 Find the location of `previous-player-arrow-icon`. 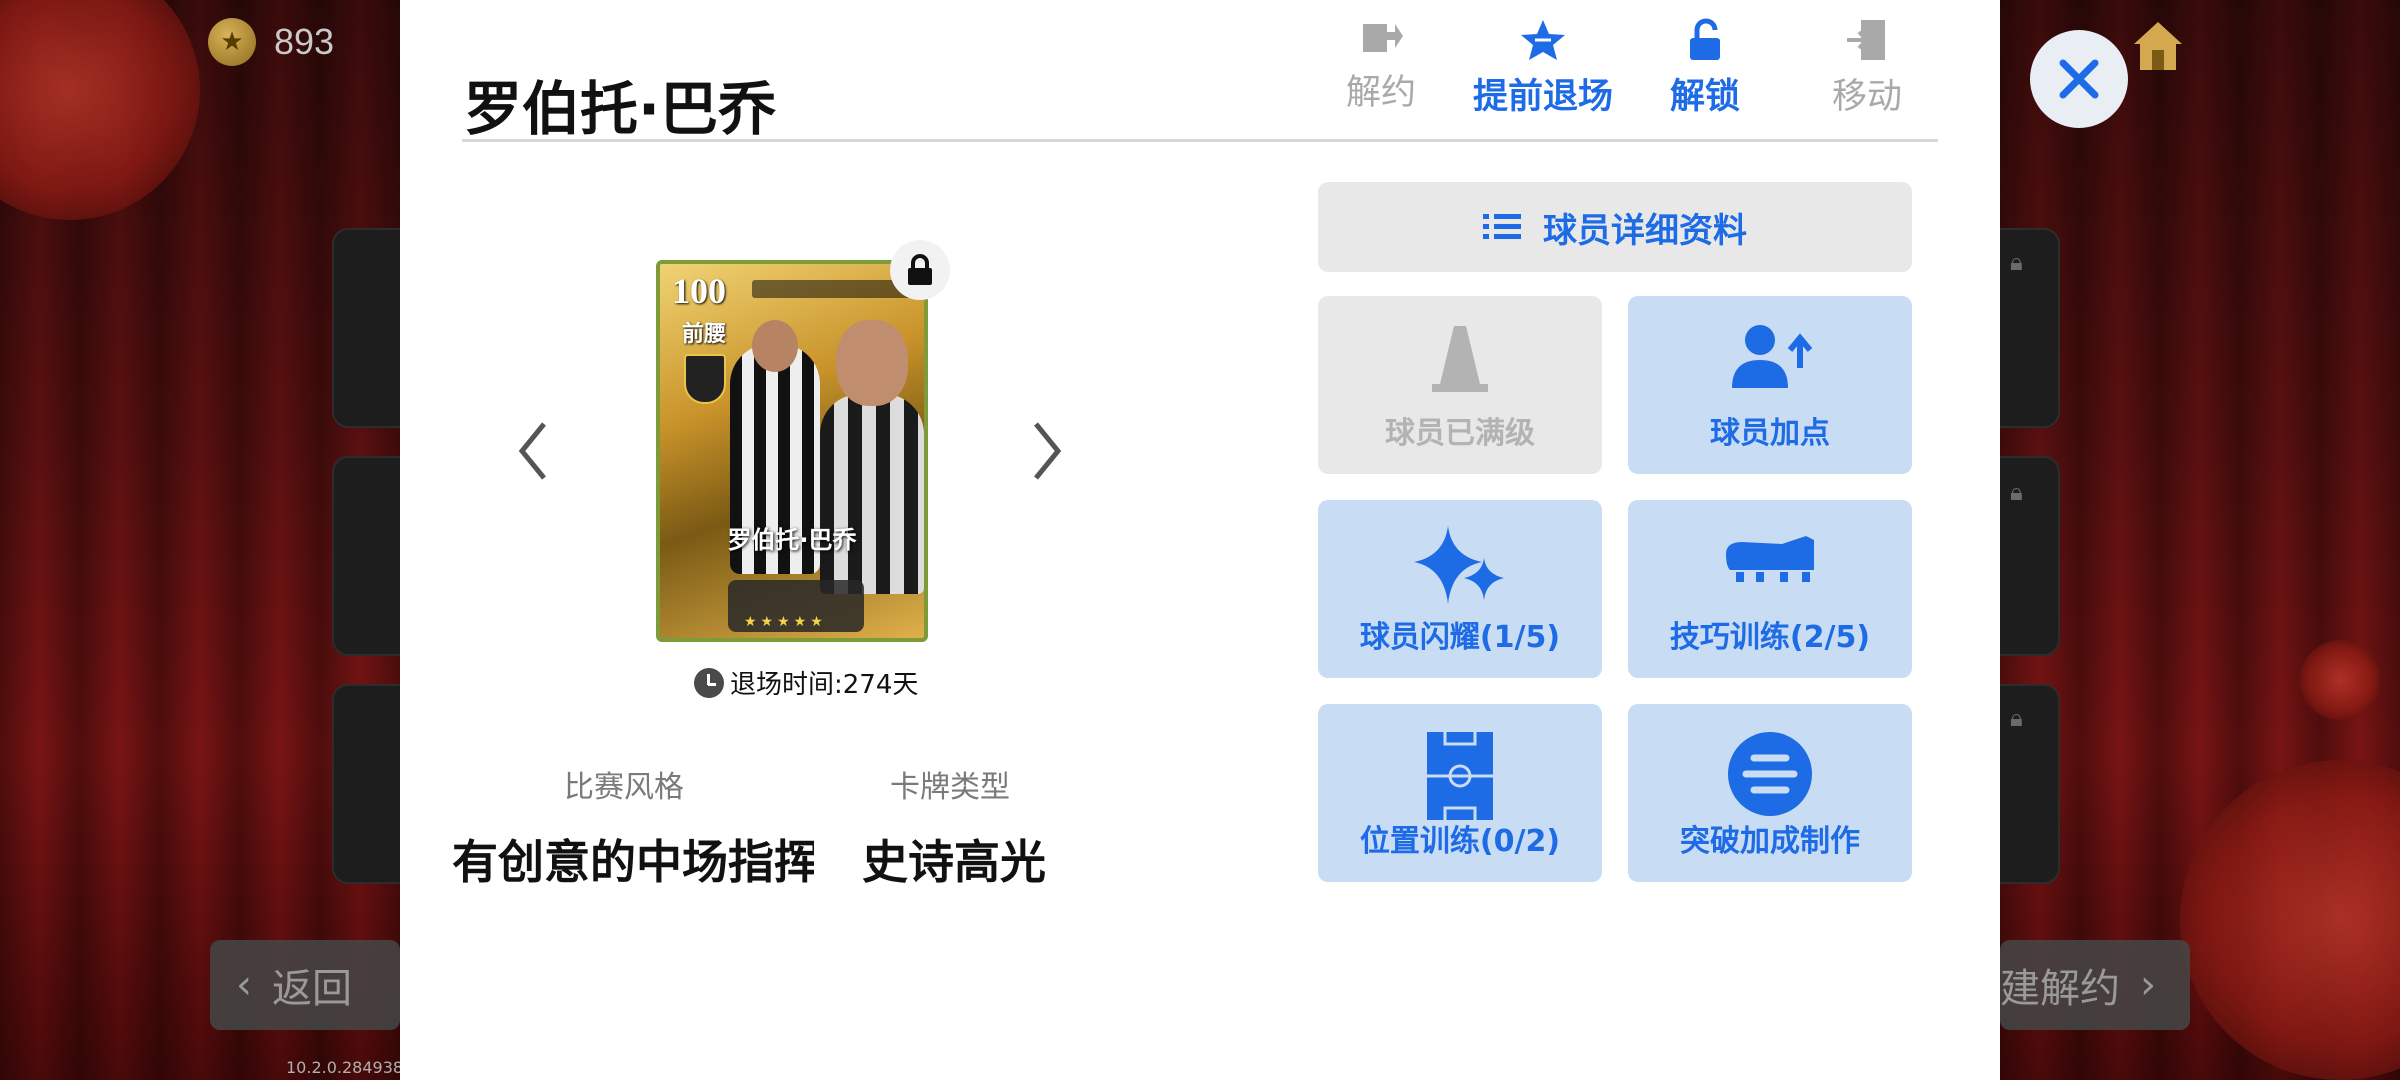

previous-player-arrow-icon is located at coordinates (534, 451).